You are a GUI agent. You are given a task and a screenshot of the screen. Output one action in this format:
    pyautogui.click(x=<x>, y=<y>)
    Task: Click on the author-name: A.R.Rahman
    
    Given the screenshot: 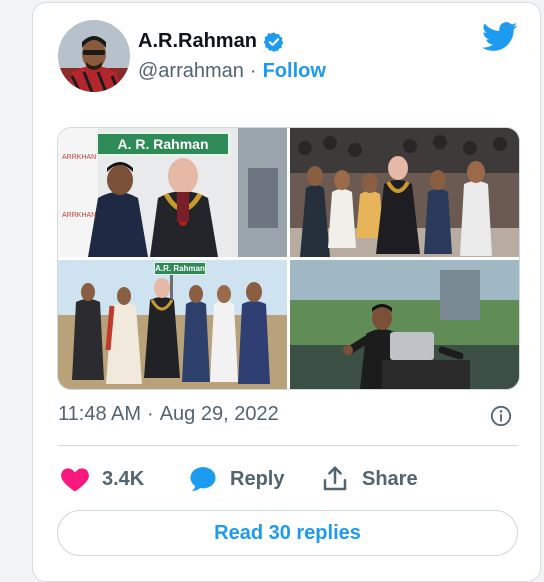 What is the action you would take?
    pyautogui.click(x=197, y=41)
    